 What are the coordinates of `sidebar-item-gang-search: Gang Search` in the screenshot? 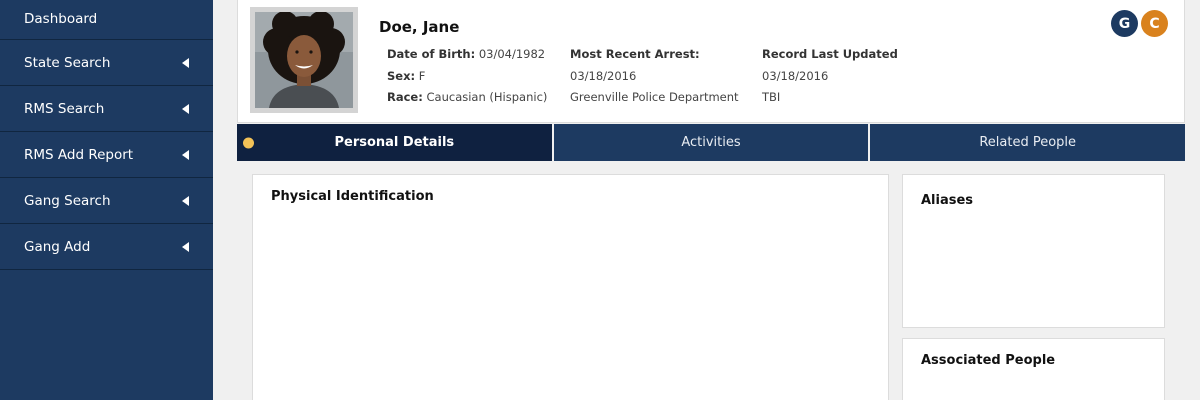 It's located at (106, 201).